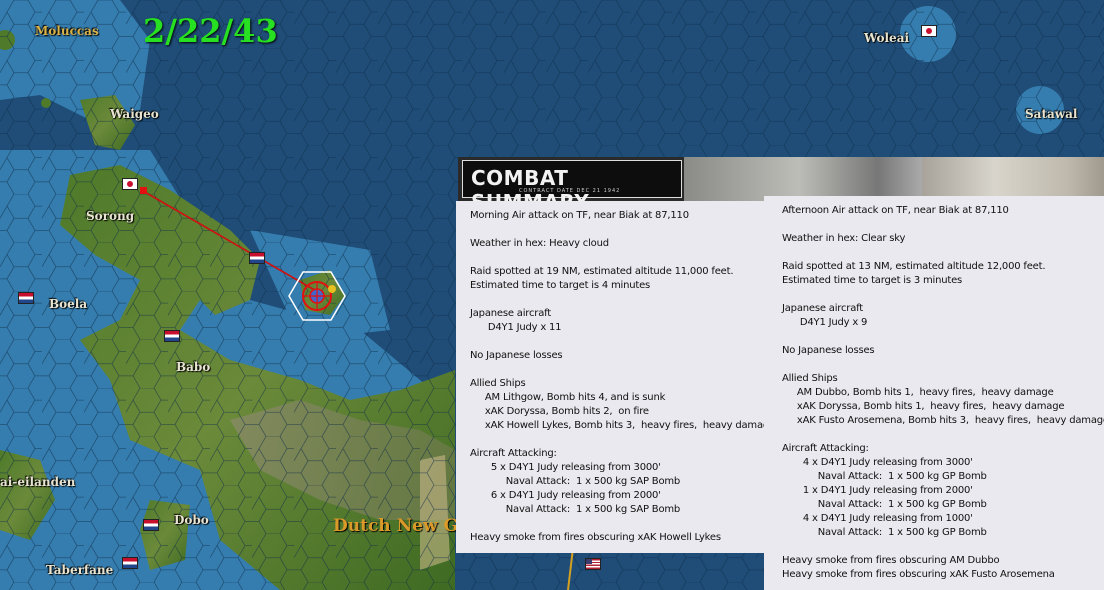  What do you see at coordinates (565, 495) in the screenshot?
I see `report-line: 6 x D4Y1 Judy releasing from 2000'` at bounding box center [565, 495].